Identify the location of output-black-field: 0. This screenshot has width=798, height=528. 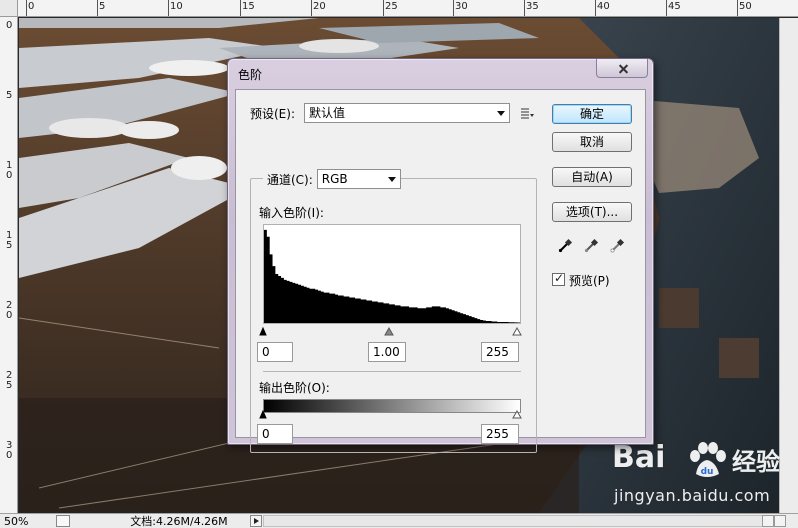
(275, 434).